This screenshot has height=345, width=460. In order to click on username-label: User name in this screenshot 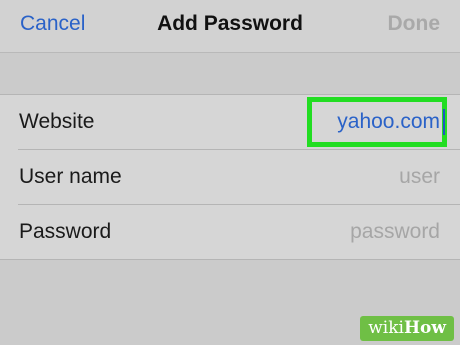, I will do `click(70, 176)`.